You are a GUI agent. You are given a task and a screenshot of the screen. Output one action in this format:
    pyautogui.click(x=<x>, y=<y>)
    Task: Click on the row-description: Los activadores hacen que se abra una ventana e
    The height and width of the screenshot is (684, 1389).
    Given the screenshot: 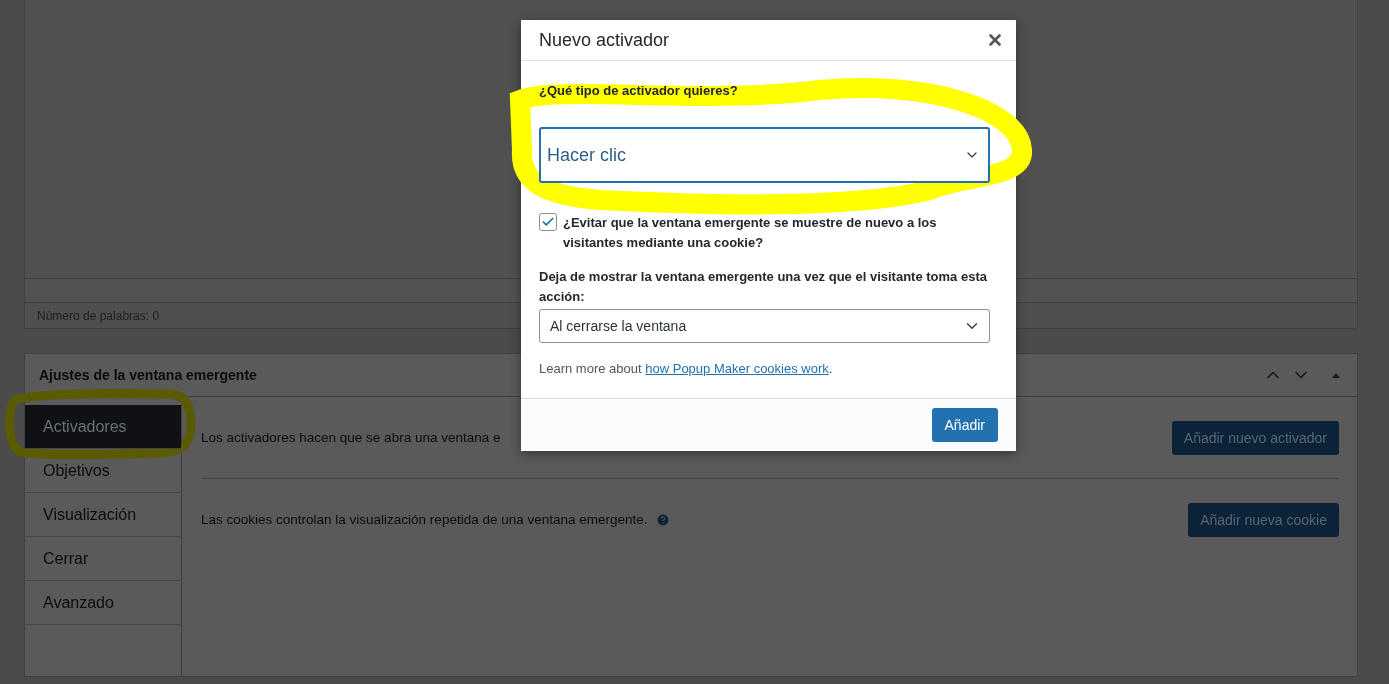 What is the action you would take?
    pyautogui.click(x=351, y=437)
    